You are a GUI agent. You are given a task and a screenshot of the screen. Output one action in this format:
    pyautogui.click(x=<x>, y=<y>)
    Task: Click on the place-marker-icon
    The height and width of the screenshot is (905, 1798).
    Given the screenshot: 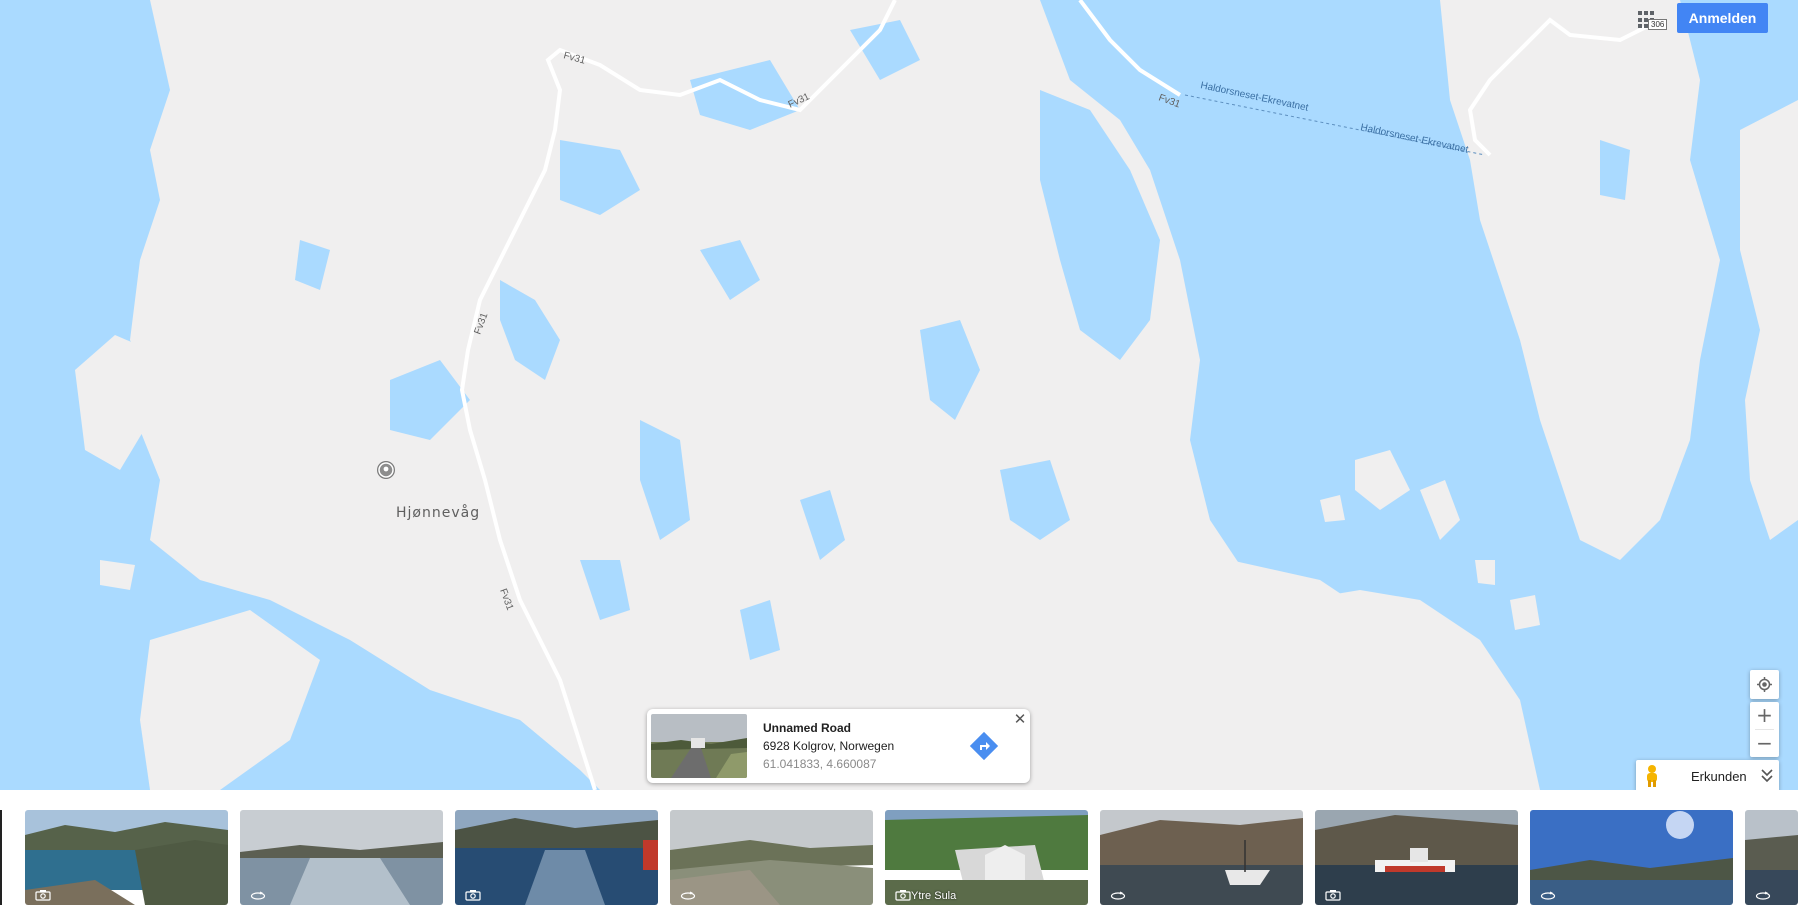 What is the action you would take?
    pyautogui.click(x=386, y=470)
    